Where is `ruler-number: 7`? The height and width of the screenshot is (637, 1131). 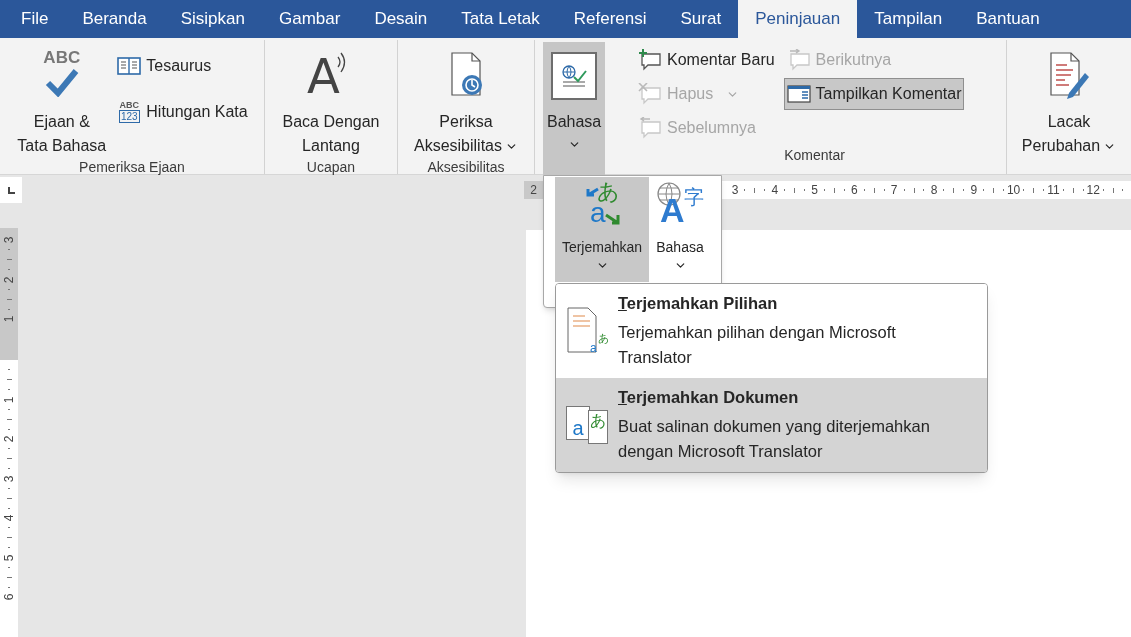
ruler-number: 7 is located at coordinates (894, 190).